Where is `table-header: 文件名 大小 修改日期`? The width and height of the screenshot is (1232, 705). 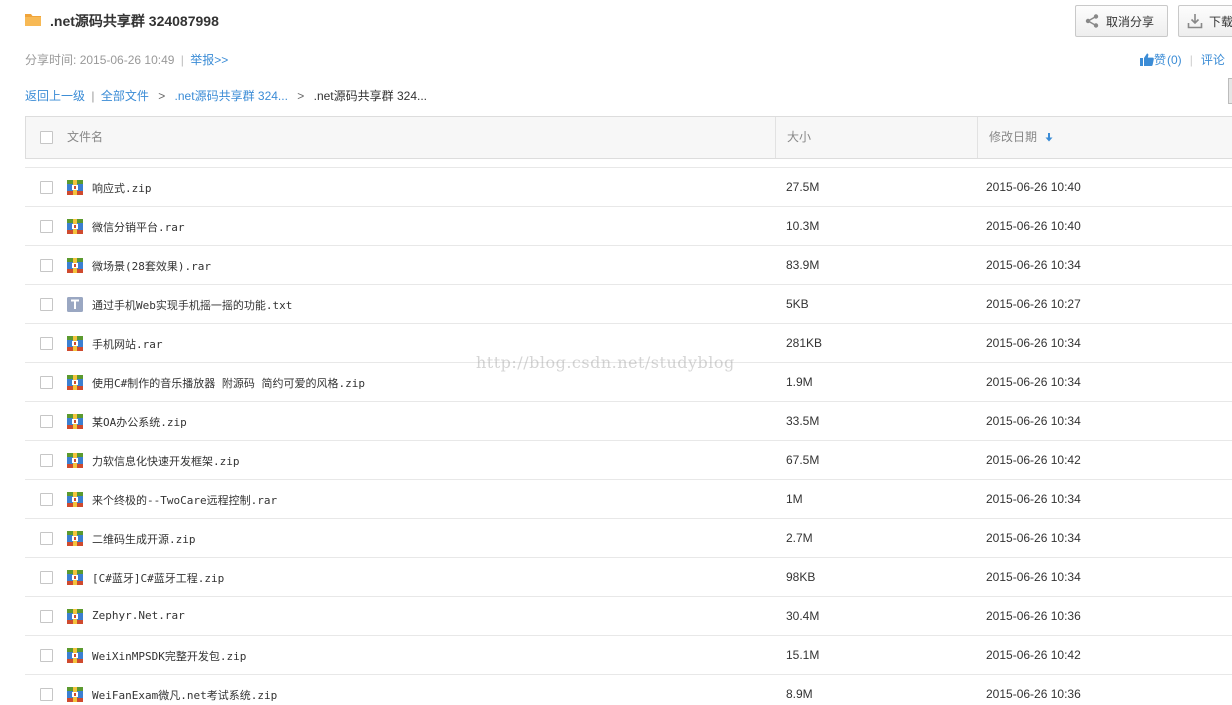
table-header: 文件名 大小 修改日期 is located at coordinates (628, 137).